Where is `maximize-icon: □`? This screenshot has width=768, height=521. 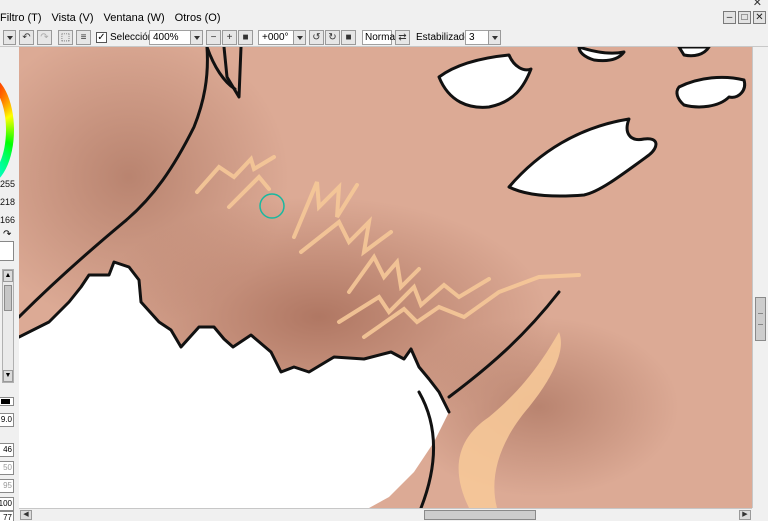 maximize-icon: □ is located at coordinates (744, 17).